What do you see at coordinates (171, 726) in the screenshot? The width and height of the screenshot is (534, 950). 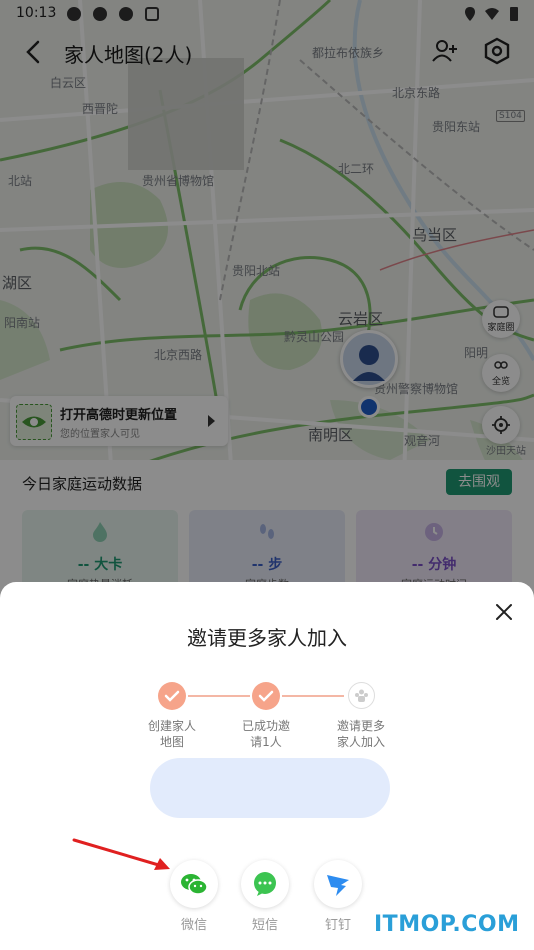 I see `step-1-label-line: 创建家人` at bounding box center [171, 726].